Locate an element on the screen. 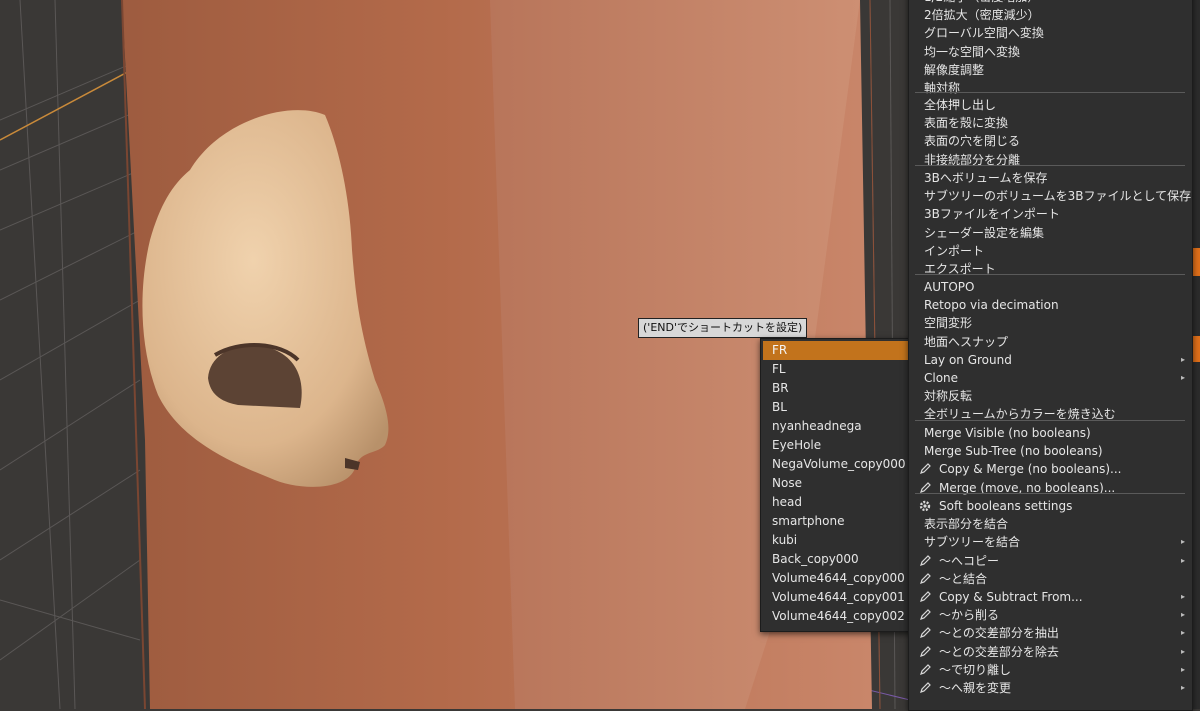 The height and width of the screenshot is (711, 1200). menu-item: Lay on Ground ▸ is located at coordinates (1050, 360).